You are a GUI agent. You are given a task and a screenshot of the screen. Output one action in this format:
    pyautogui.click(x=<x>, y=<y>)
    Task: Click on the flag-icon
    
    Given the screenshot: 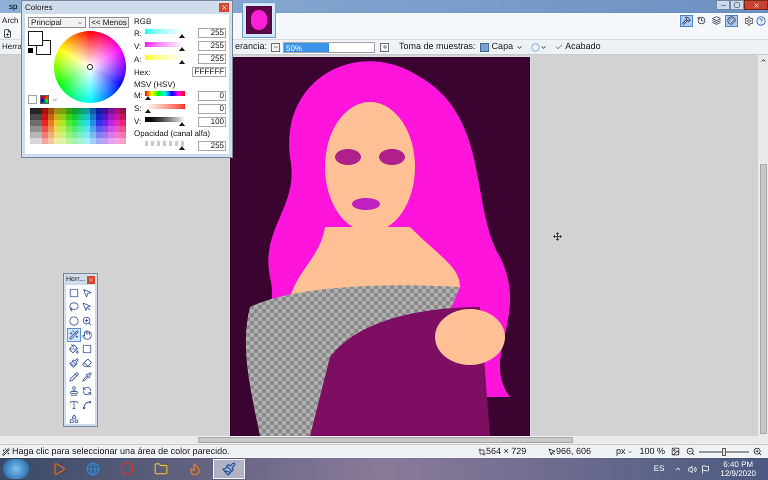 What is the action you would take?
    pyautogui.click(x=705, y=469)
    